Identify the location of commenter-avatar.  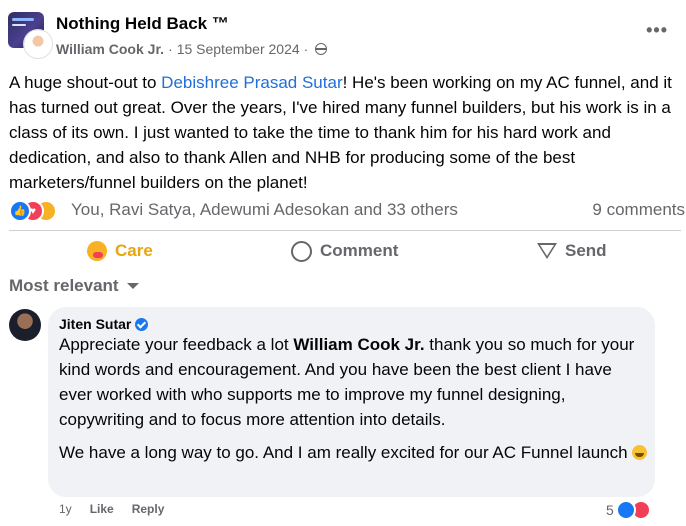
(25, 325).